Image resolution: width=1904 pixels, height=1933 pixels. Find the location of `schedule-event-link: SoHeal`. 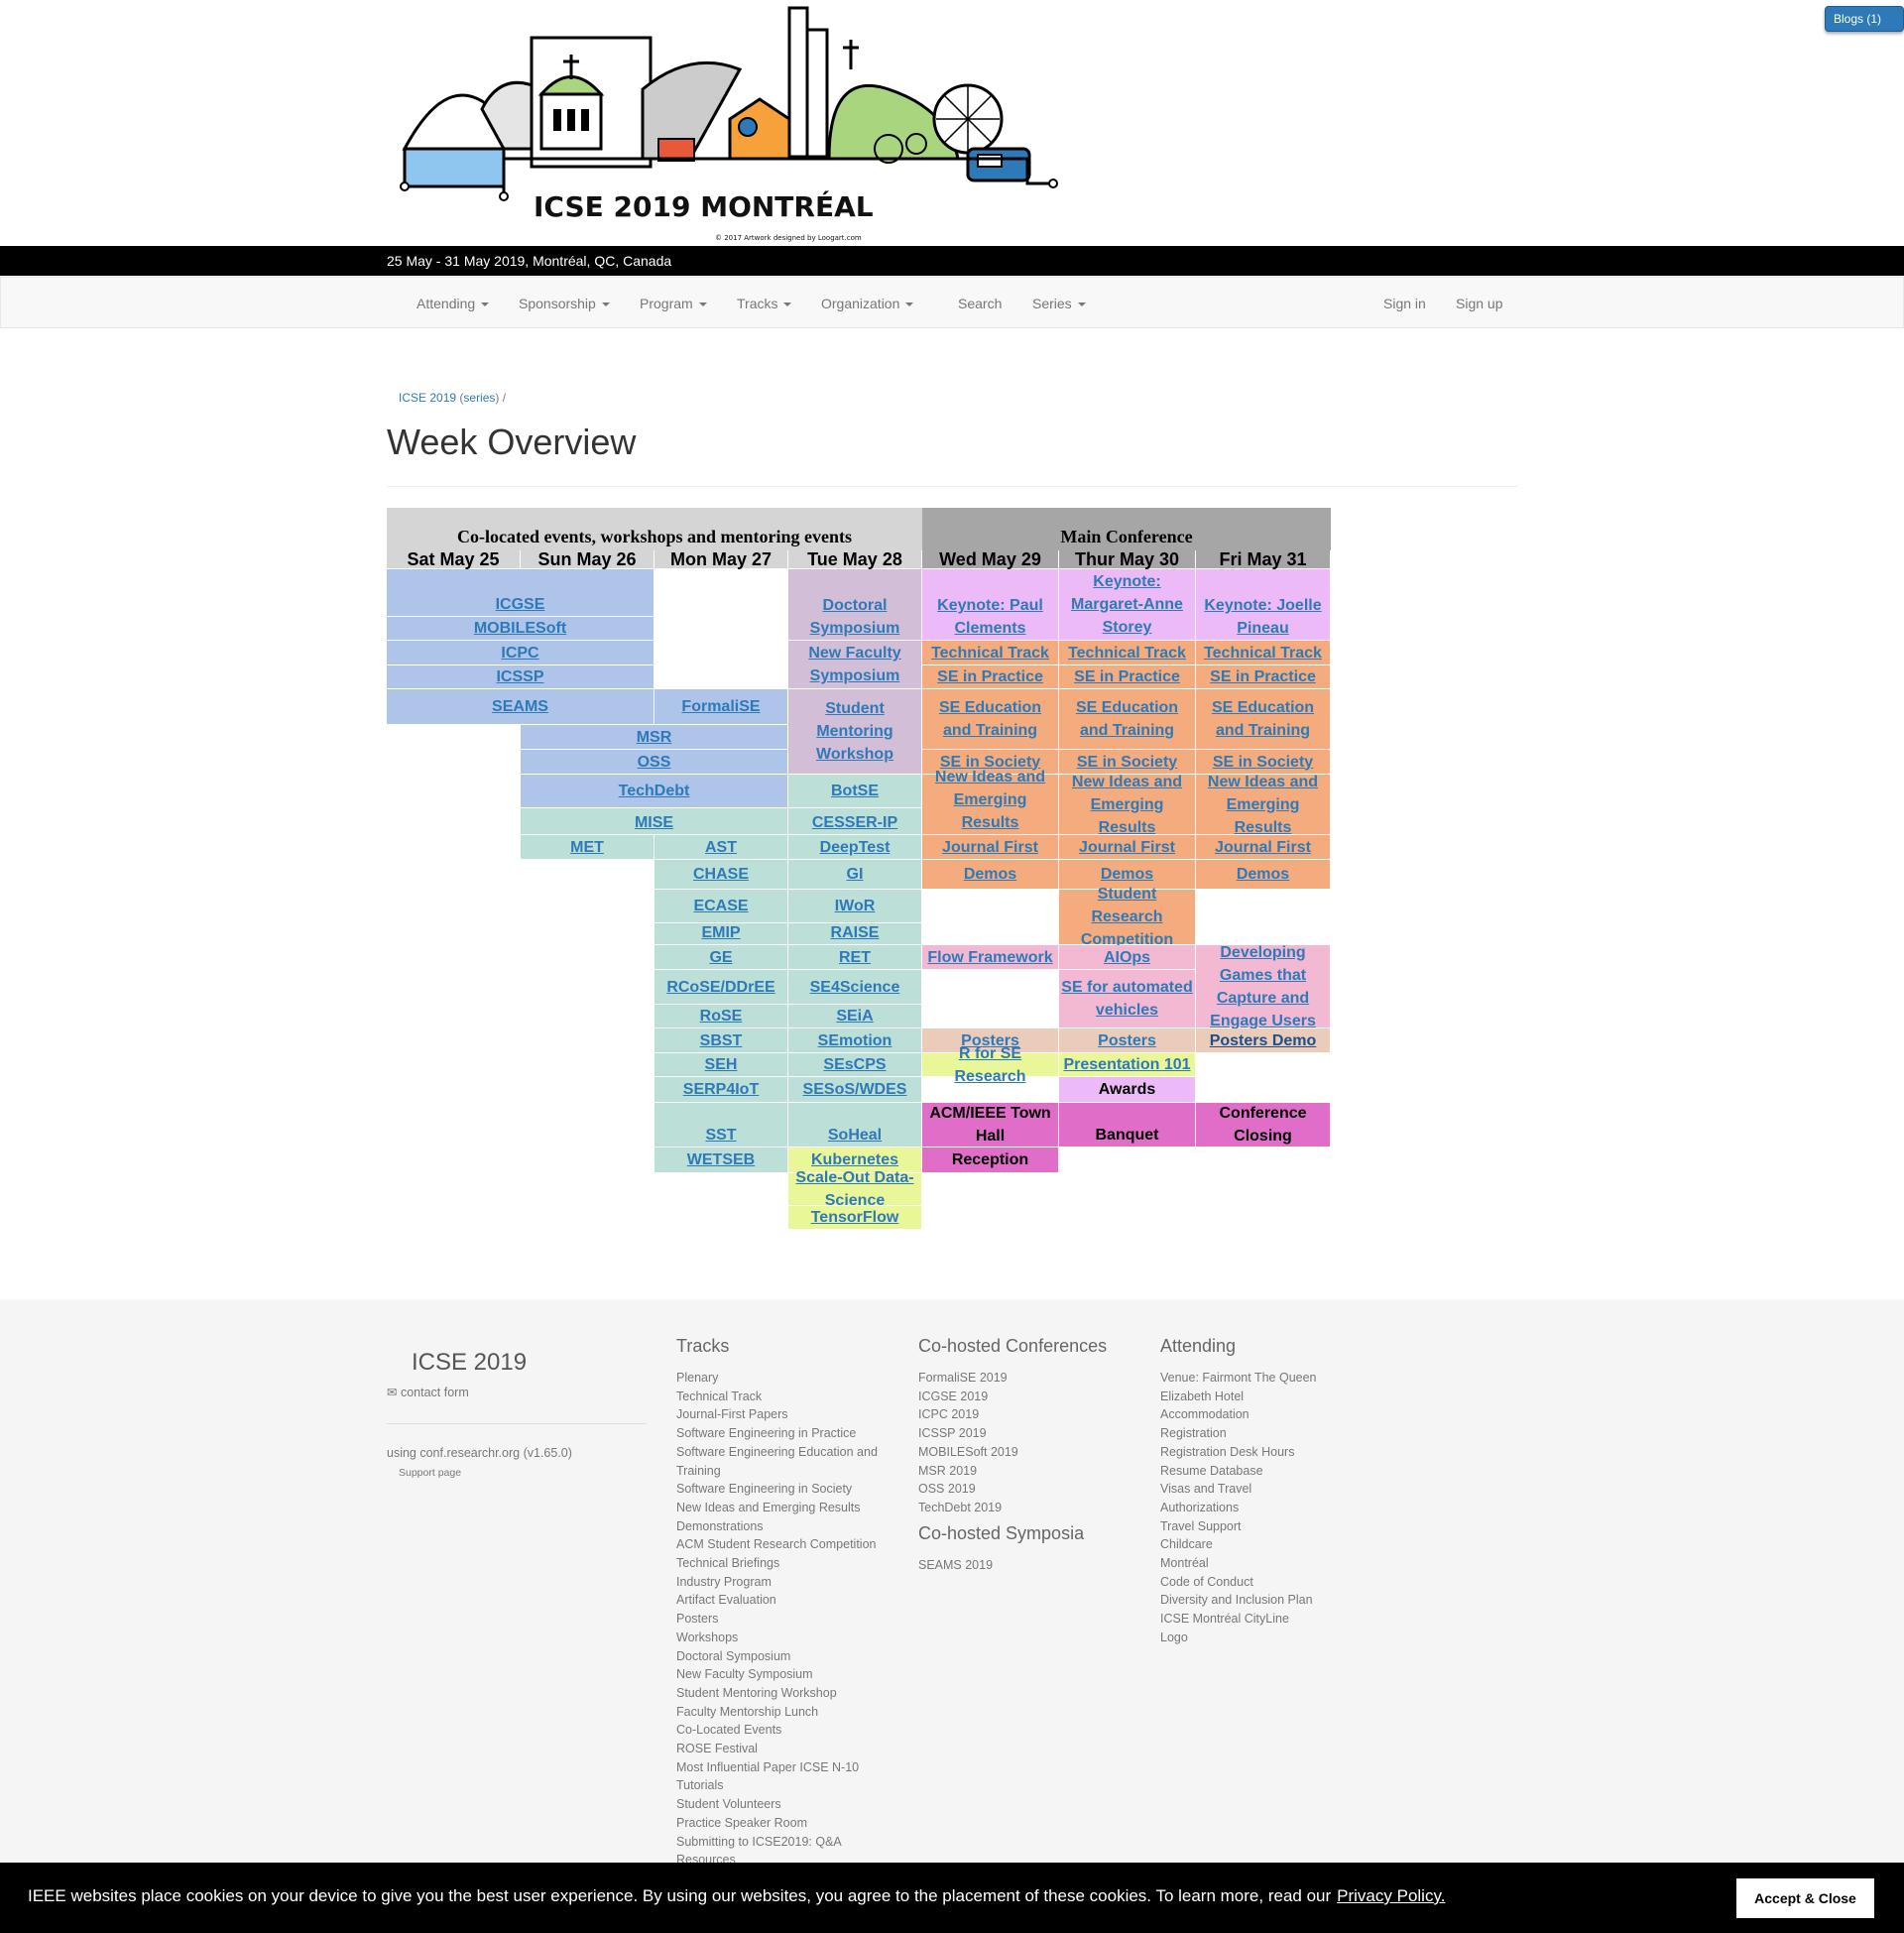

schedule-event-link: SoHeal is located at coordinates (854, 1125).